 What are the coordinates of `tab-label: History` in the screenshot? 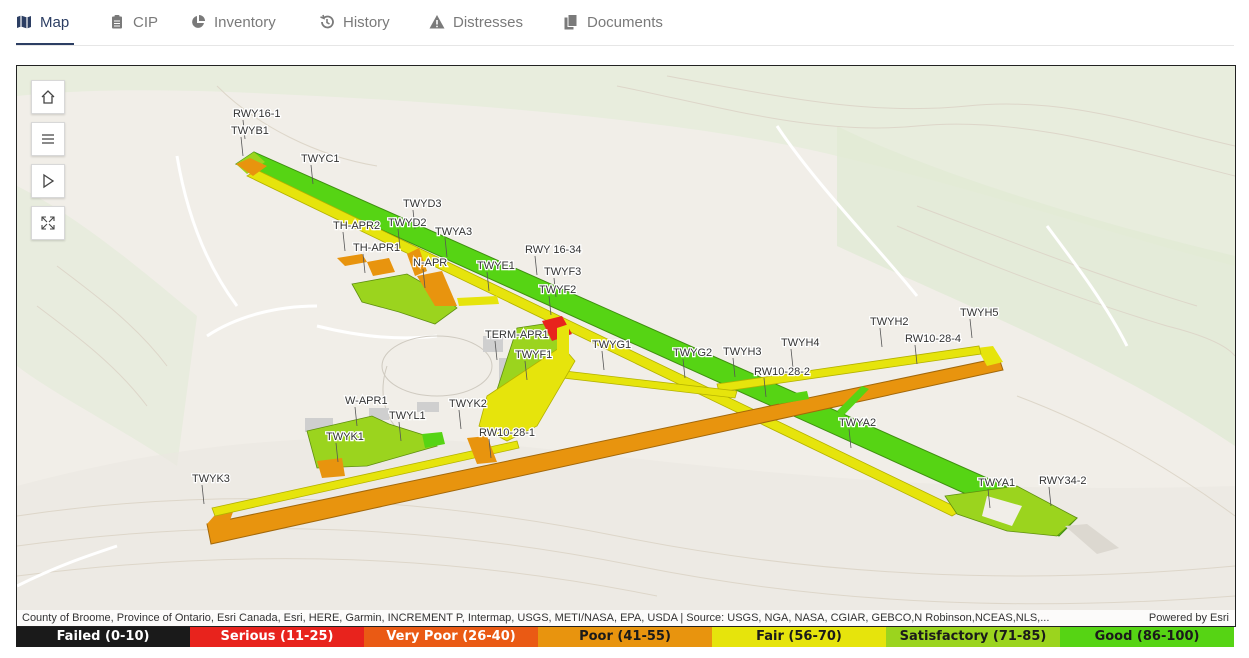 It's located at (366, 22).